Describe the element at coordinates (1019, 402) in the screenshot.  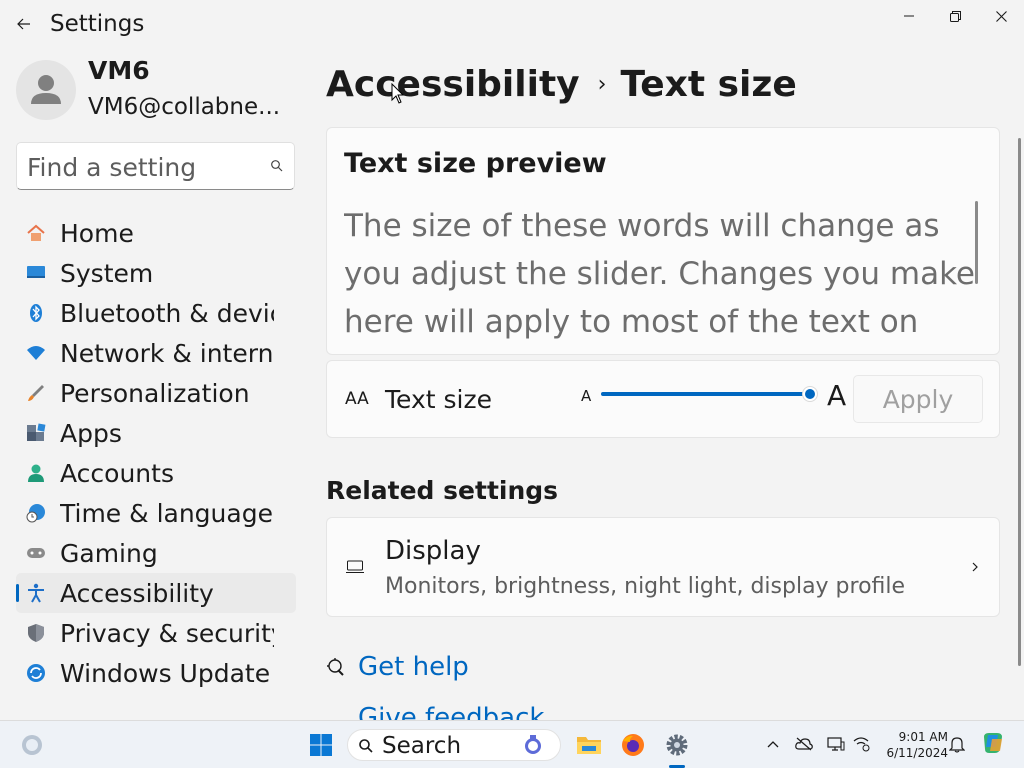
I see `main-scrollbar` at that location.